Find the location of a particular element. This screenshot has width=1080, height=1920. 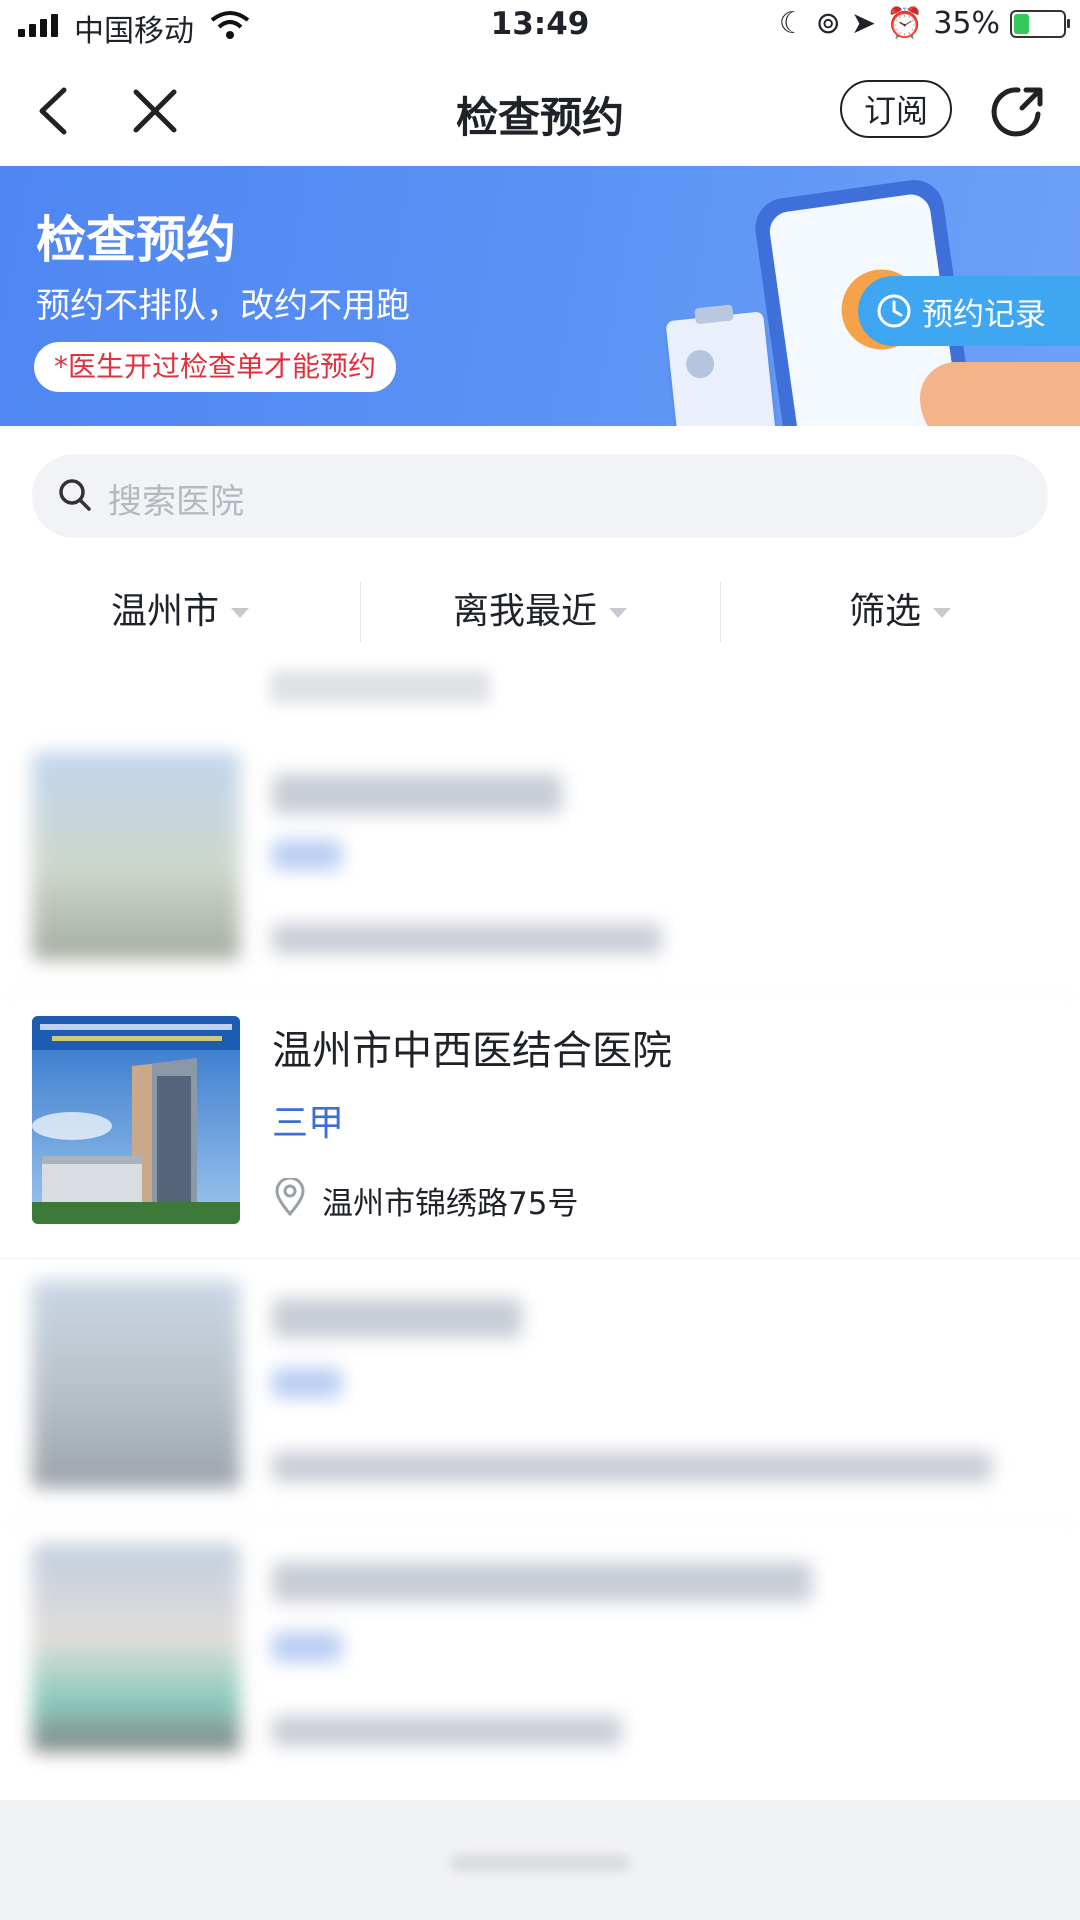

status-bar: 中国移动 13:49 ☾ ⊚ ➤ ⏰ 35% is located at coordinates (540, 28).